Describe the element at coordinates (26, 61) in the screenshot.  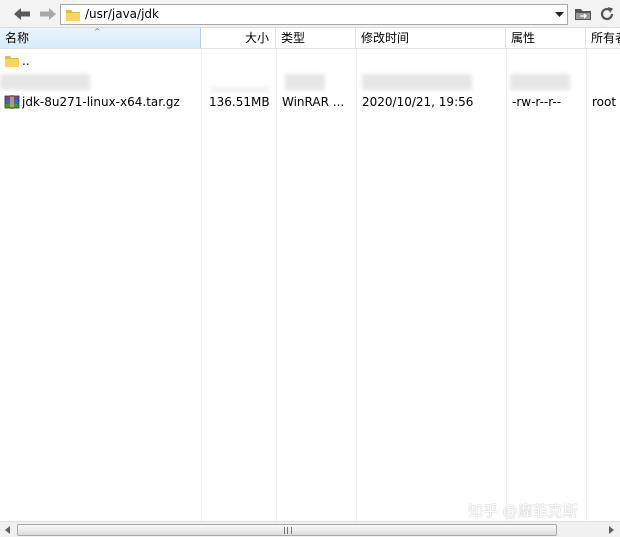
I see `file-name: ..` at that location.